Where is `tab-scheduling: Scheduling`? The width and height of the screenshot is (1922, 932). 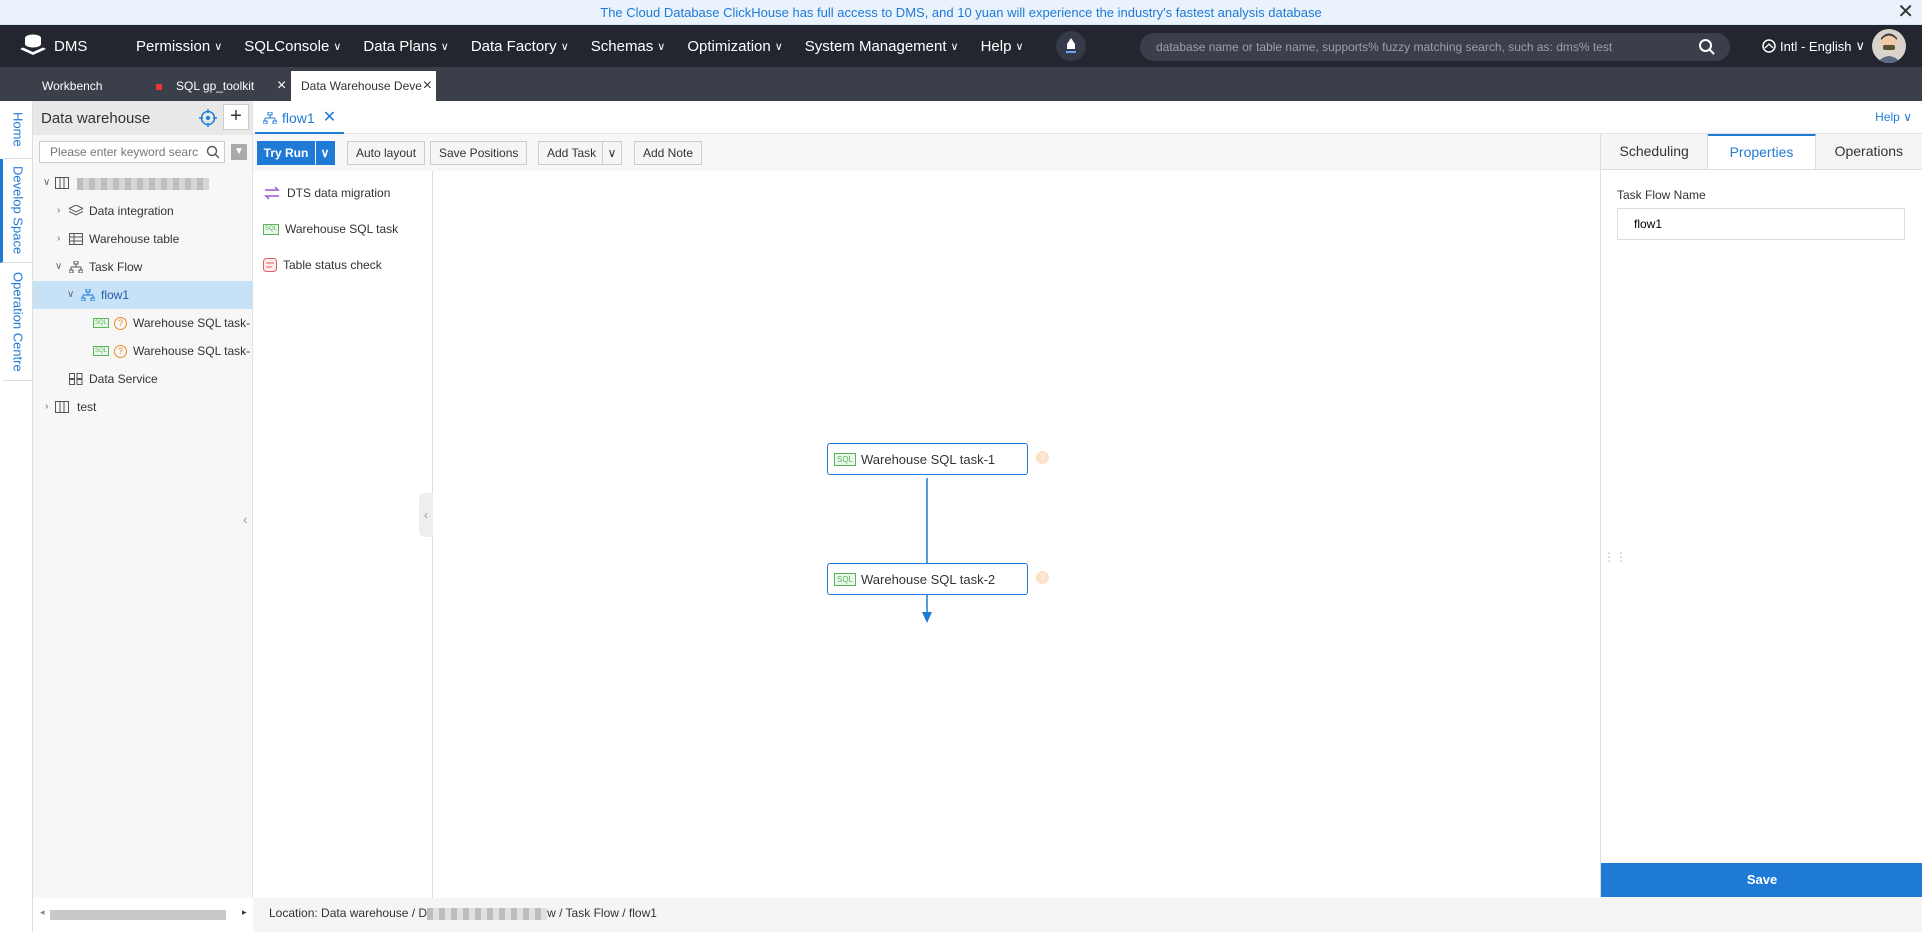
tab-scheduling: Scheduling is located at coordinates (1655, 151).